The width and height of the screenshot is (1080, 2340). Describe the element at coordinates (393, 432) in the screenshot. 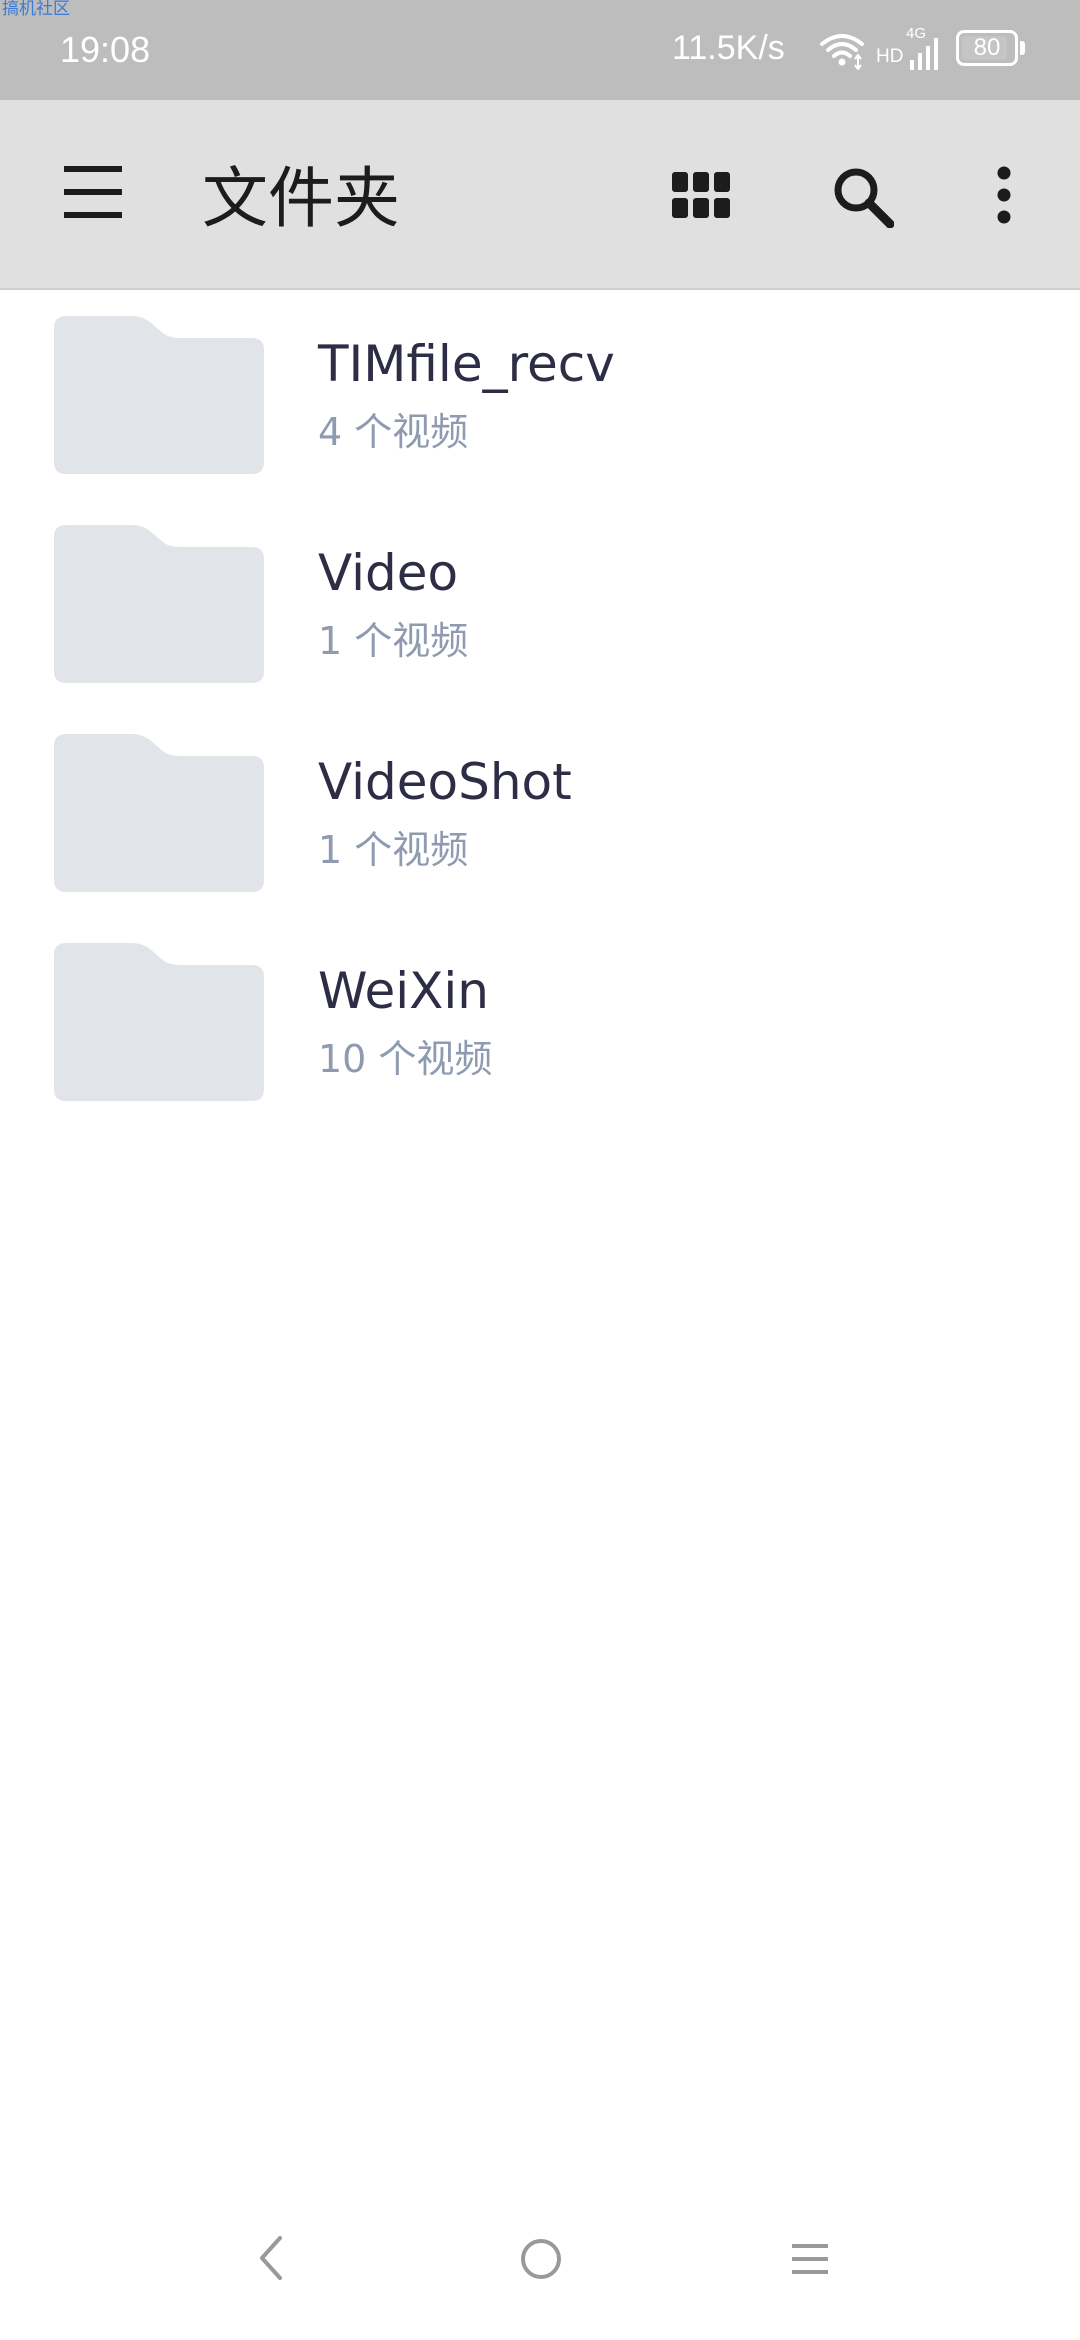

I see `folder-video-count: 4 个视频` at that location.